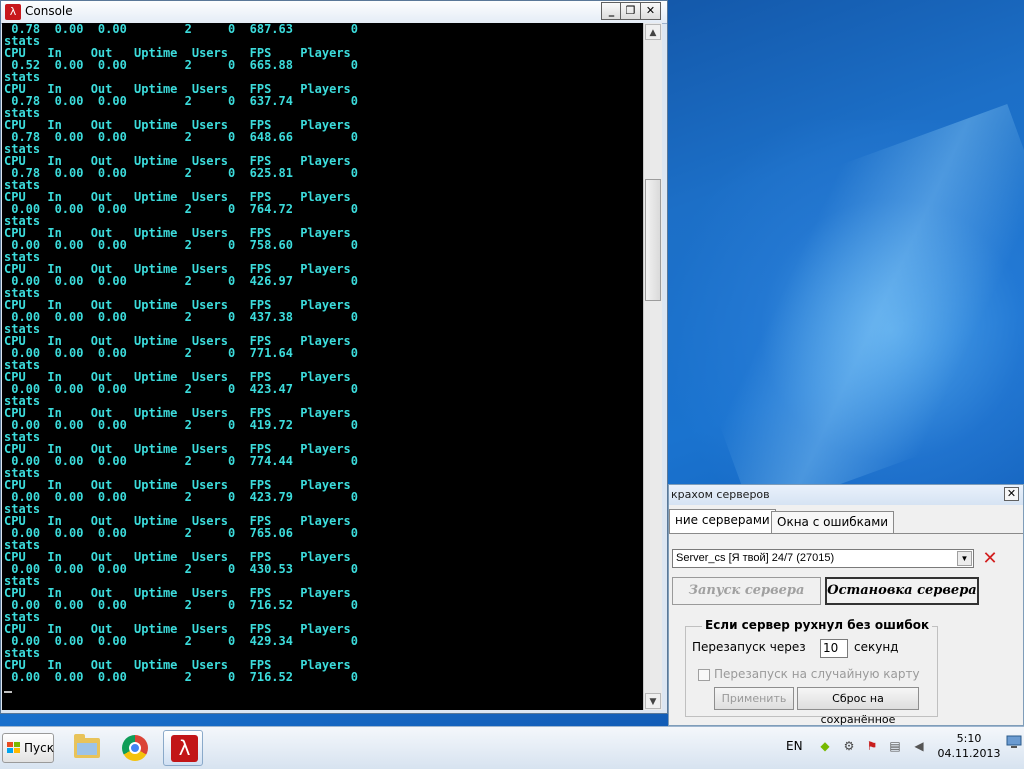  I want to click on tab-error-windows: Окна с ошибками, so click(833, 522).